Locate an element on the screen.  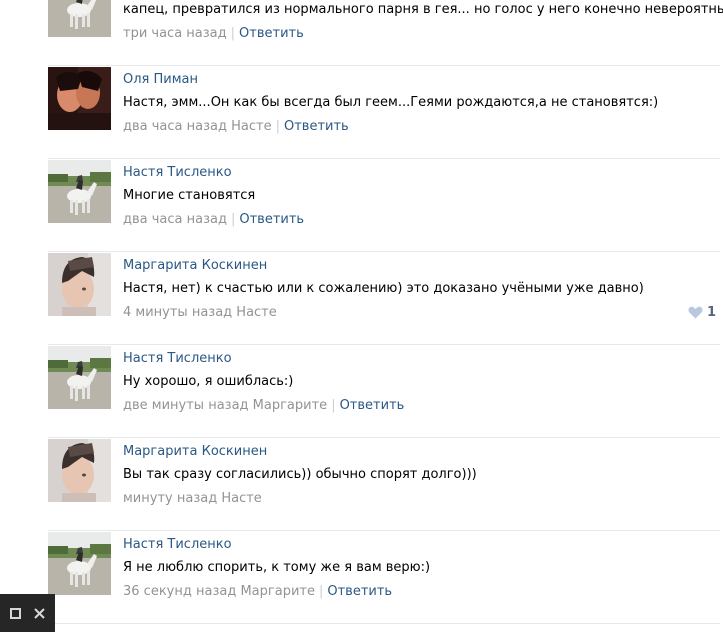
floating-toolbar is located at coordinates (27, 613).